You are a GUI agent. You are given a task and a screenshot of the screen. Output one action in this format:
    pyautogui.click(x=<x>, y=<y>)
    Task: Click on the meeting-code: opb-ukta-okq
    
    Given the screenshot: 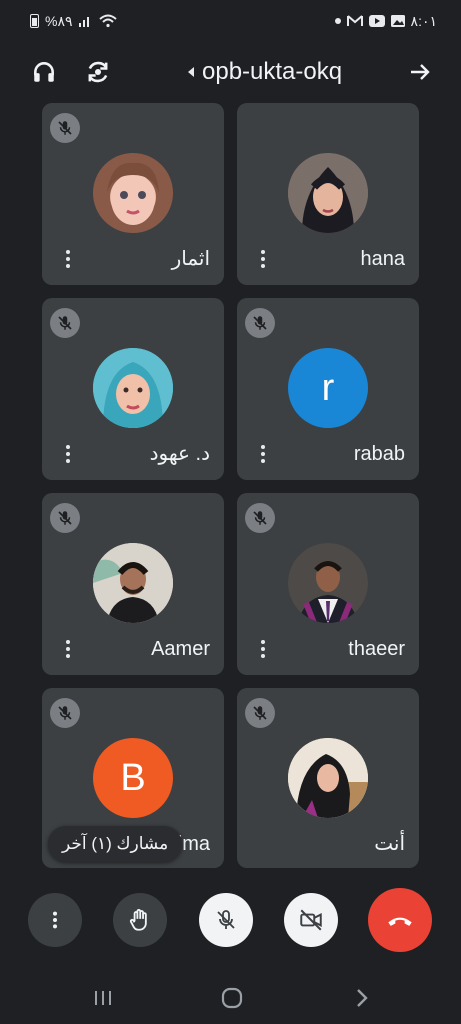 What is the action you would take?
    pyautogui.click(x=272, y=71)
    